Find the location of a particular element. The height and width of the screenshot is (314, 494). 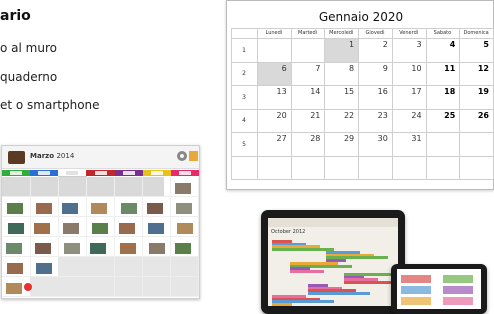

app-month-title: Marzo 2014 is located at coordinates (52, 156).